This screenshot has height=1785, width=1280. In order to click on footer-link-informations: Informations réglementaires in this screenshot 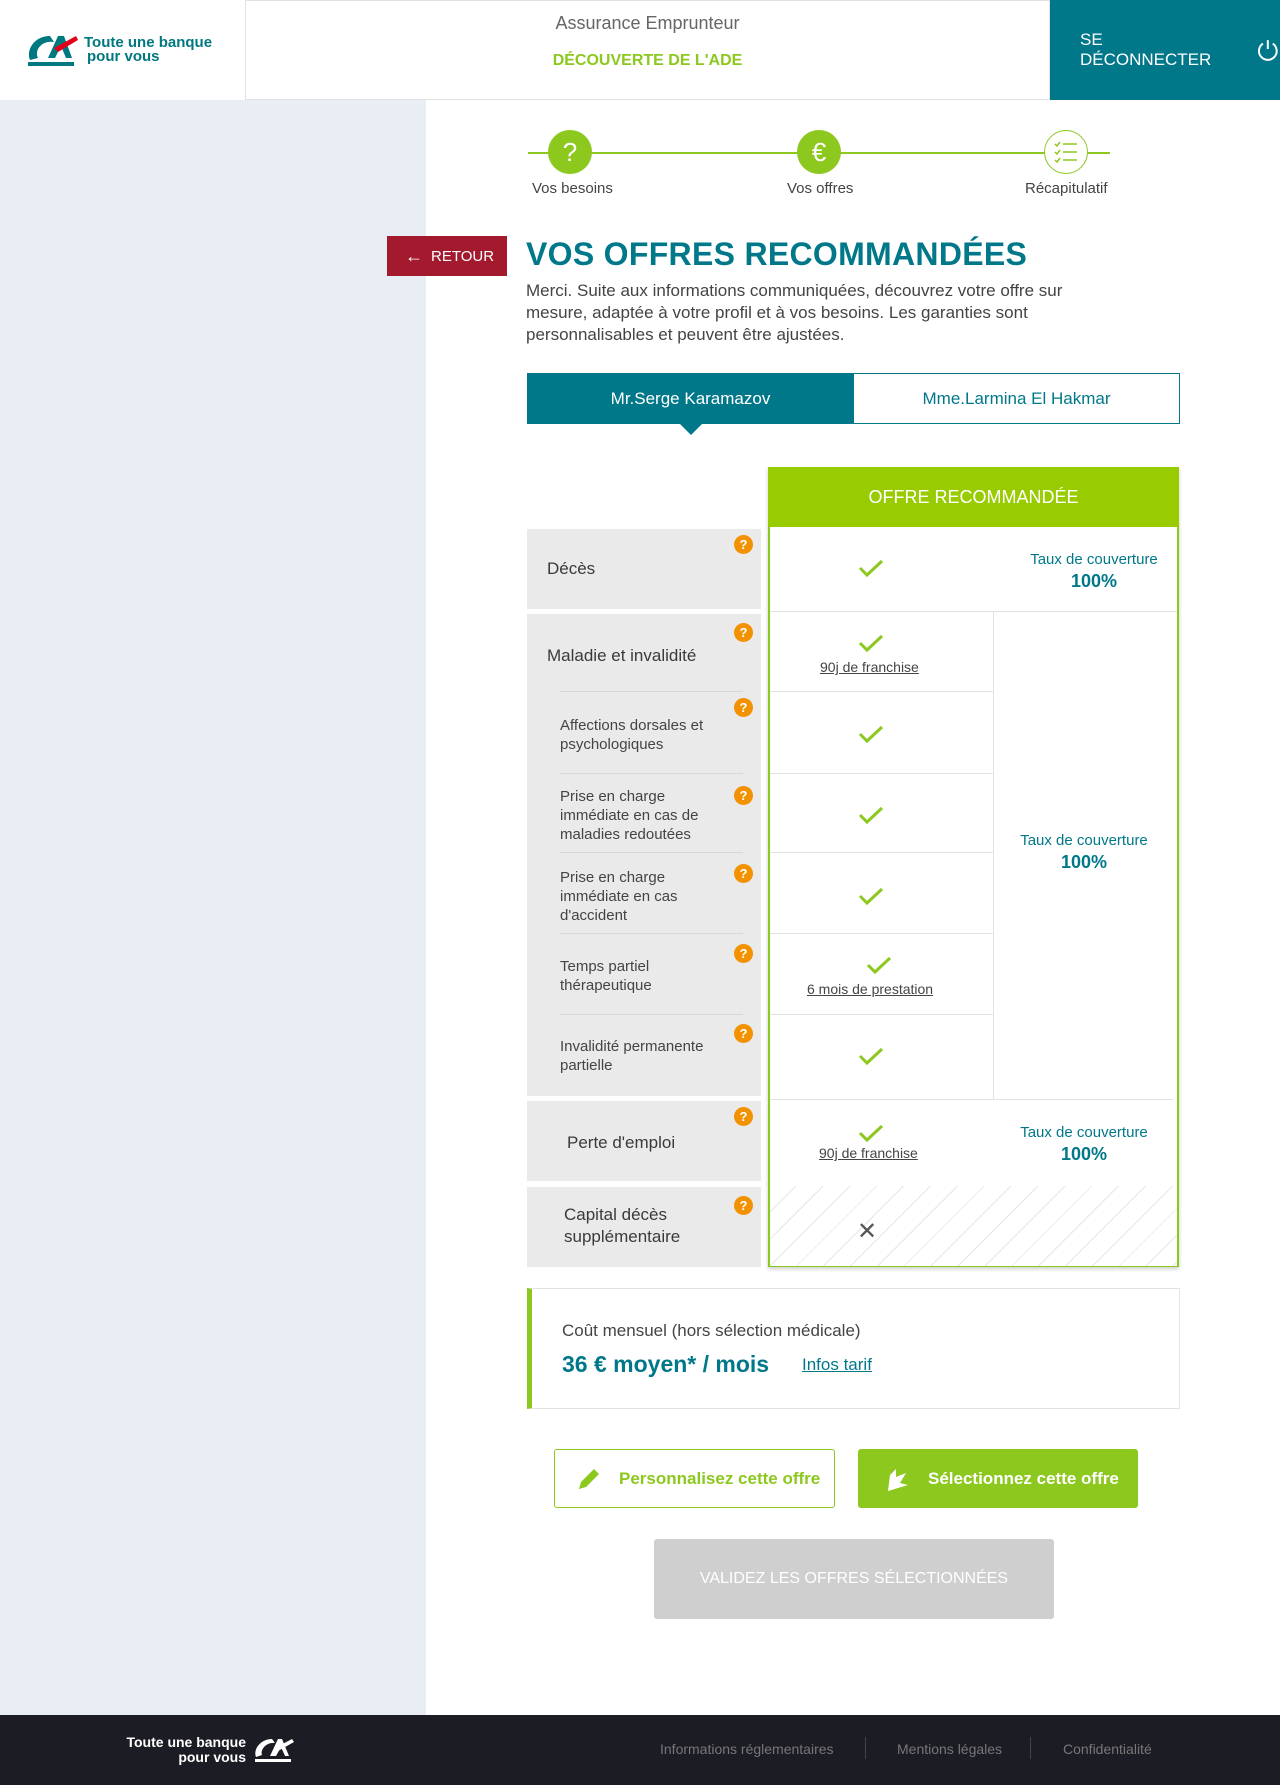, I will do `click(747, 1749)`.